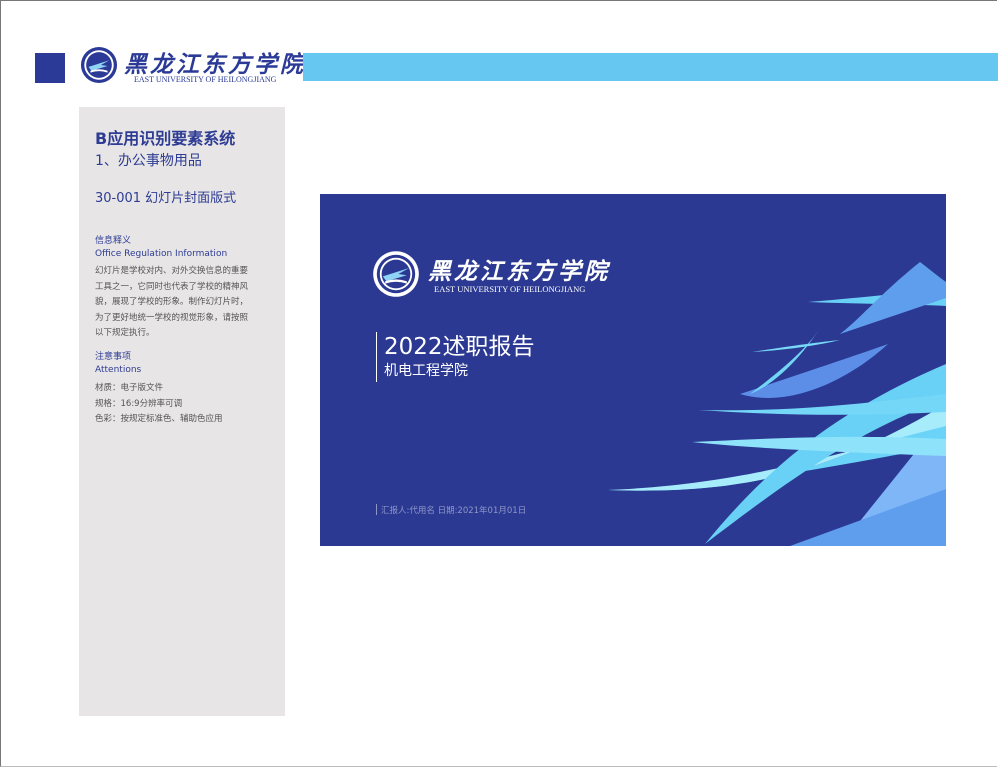 This screenshot has height=767, width=998. I want to click on slide-logo-english-name: EAST UNIVERSITY OF HEILONGJIANG, so click(510, 289).